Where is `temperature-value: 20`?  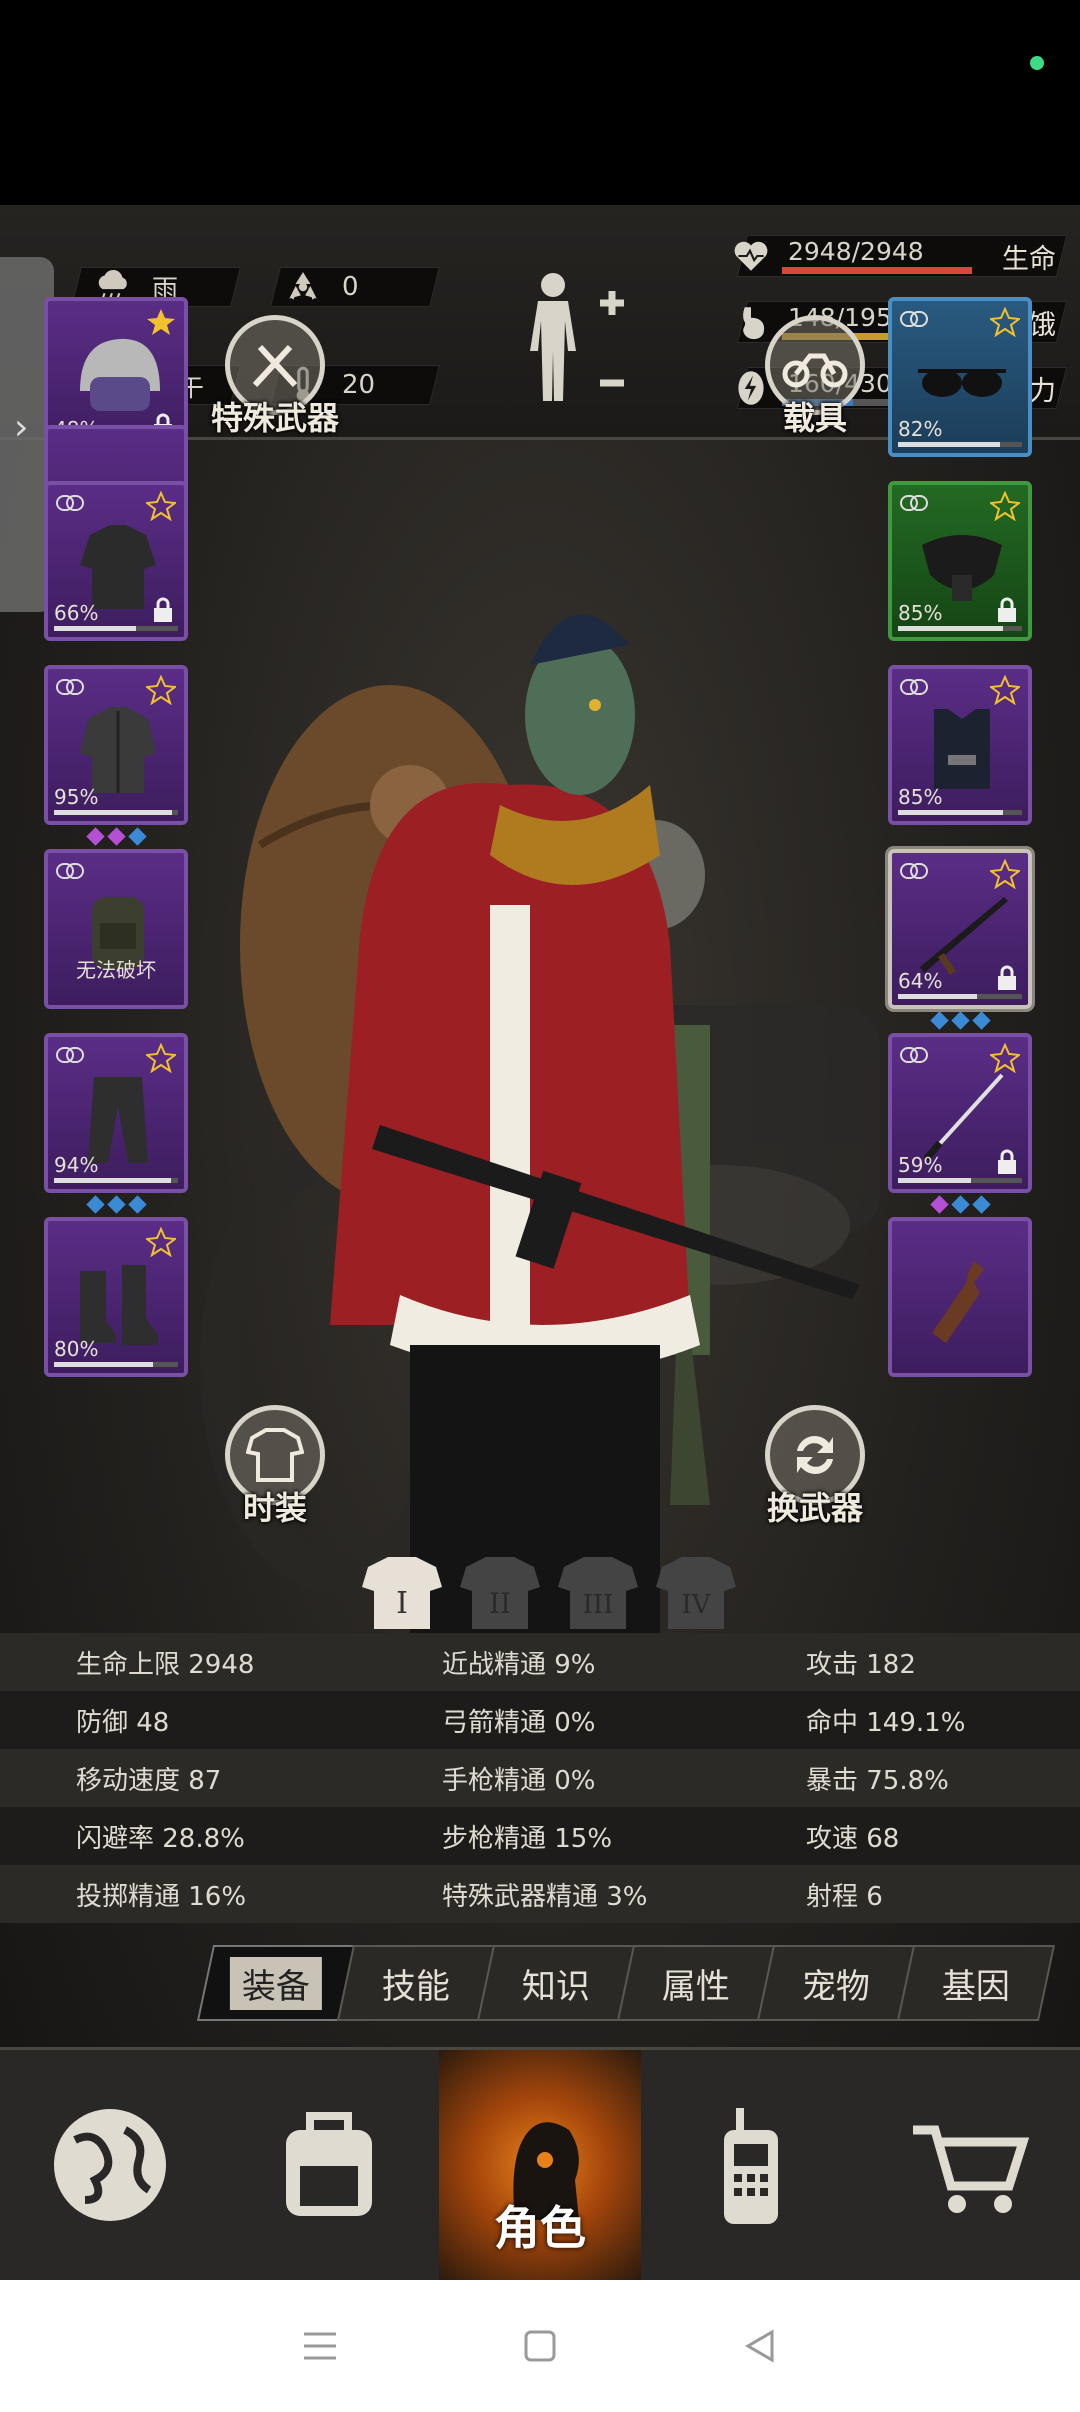 temperature-value: 20 is located at coordinates (359, 385).